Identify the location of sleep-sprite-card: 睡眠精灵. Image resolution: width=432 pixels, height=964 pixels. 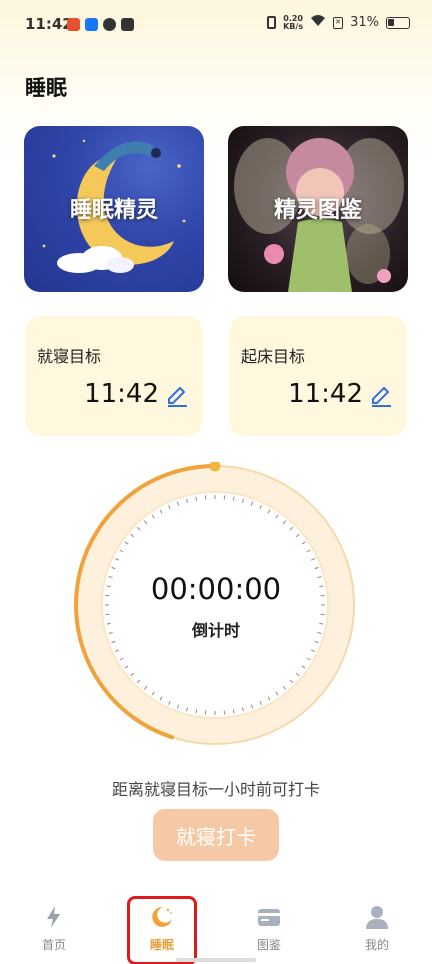
(114, 209).